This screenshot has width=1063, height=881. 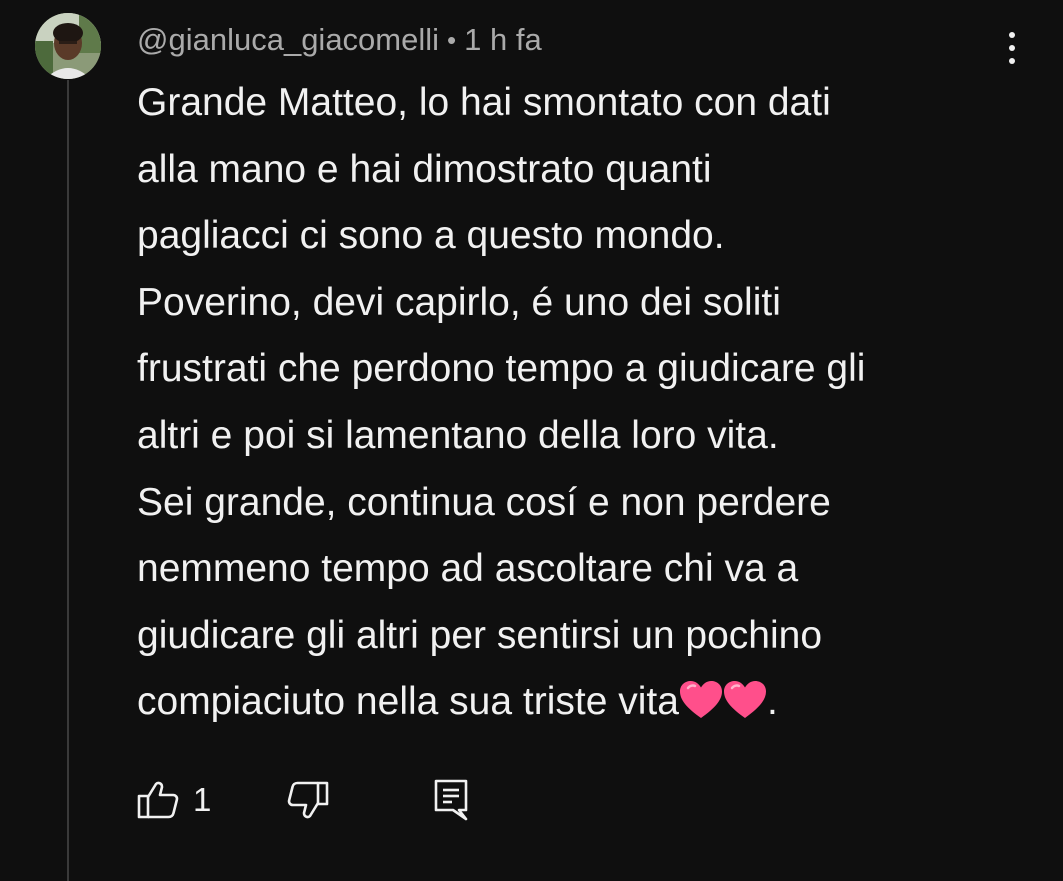 I want to click on comment-line: compiaciuto nella sua triste vita, so click(x=408, y=702).